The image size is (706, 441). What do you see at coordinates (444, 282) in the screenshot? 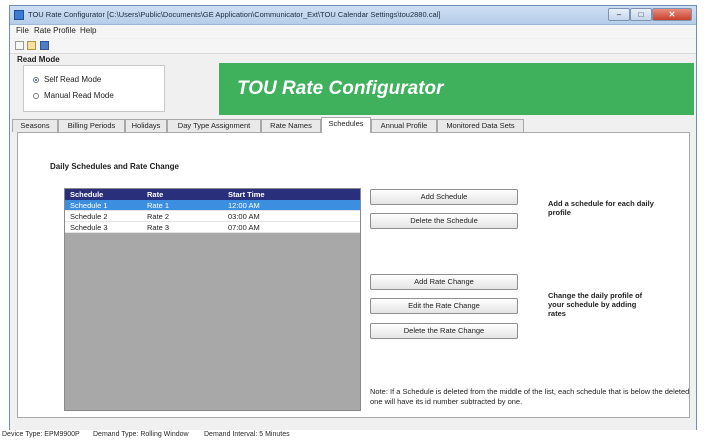
I see `add-rate-change-button: Add Rate Change` at bounding box center [444, 282].